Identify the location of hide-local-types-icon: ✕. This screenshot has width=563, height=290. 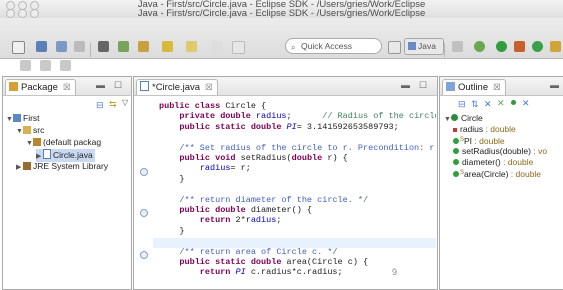
(526, 103).